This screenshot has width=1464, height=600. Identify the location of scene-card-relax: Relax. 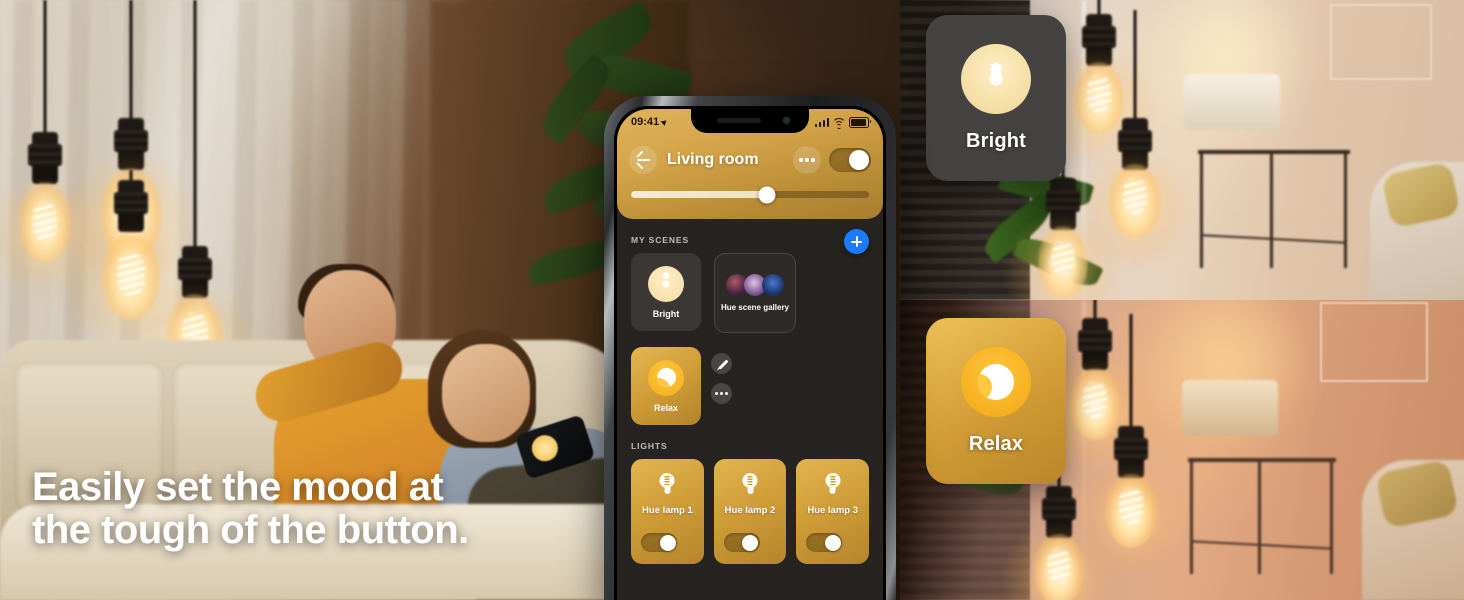
(666, 386).